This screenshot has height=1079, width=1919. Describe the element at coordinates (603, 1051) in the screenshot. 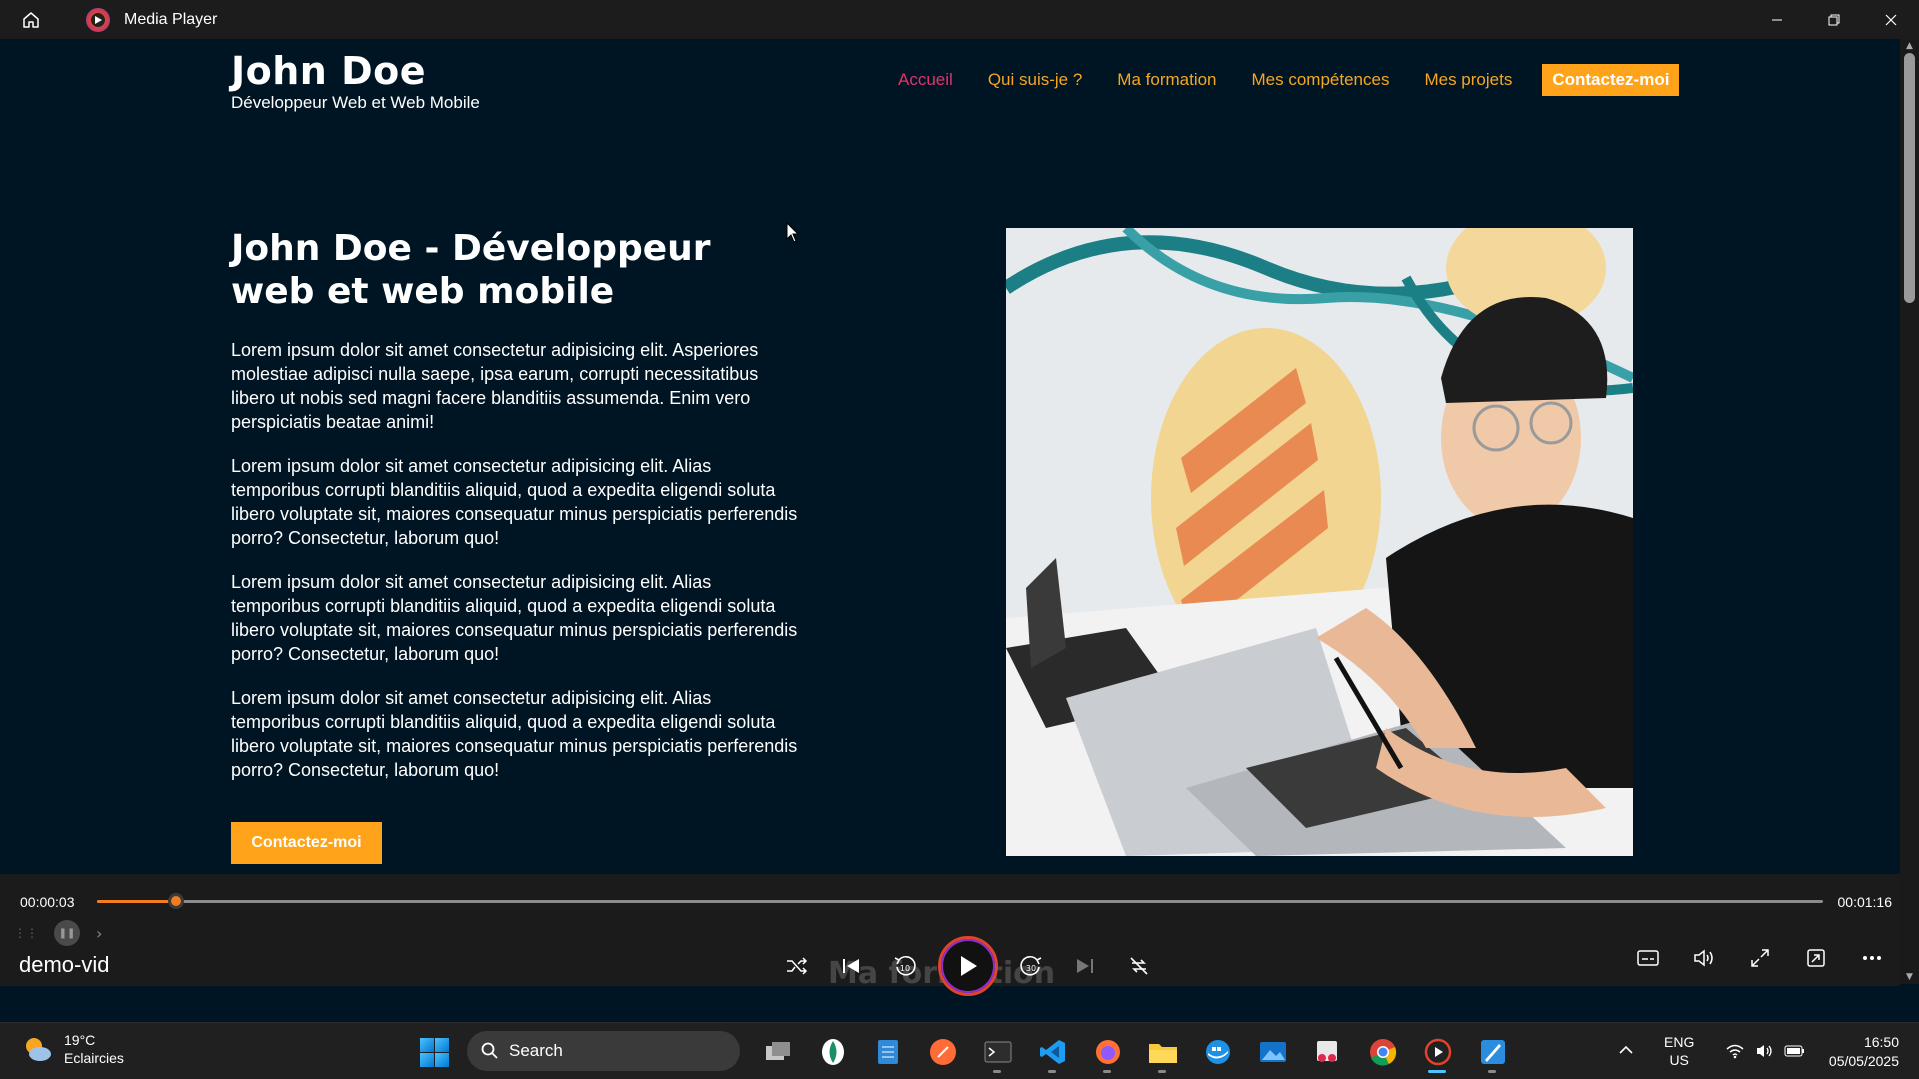

I see `taskbar-search: Search` at that location.